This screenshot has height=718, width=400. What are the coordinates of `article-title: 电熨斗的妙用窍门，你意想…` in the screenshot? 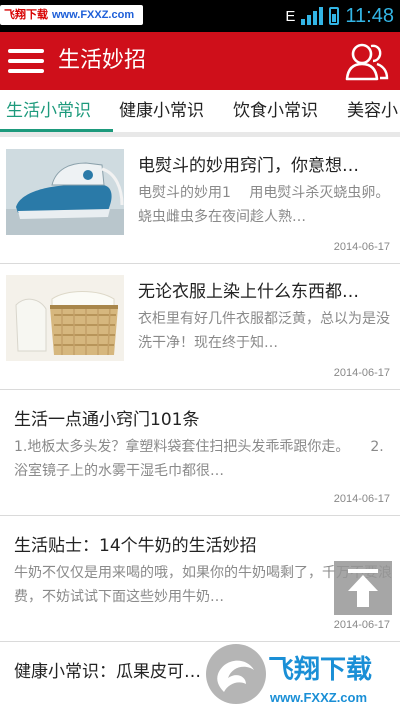 It's located at (248, 166).